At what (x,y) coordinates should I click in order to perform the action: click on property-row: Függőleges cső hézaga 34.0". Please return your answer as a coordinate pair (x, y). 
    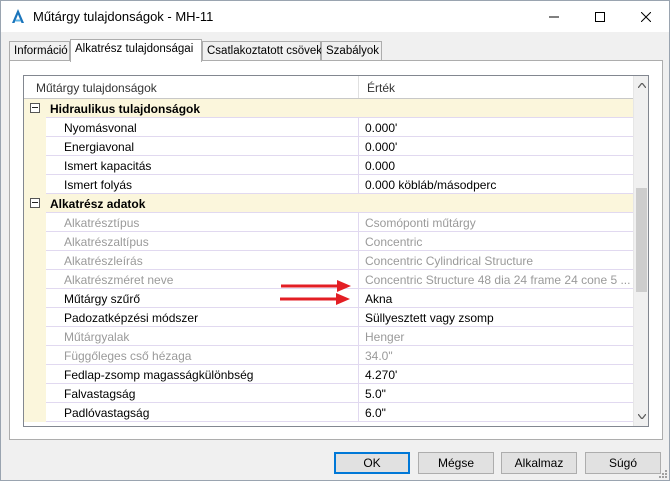
    Looking at the image, I should click on (328, 355).